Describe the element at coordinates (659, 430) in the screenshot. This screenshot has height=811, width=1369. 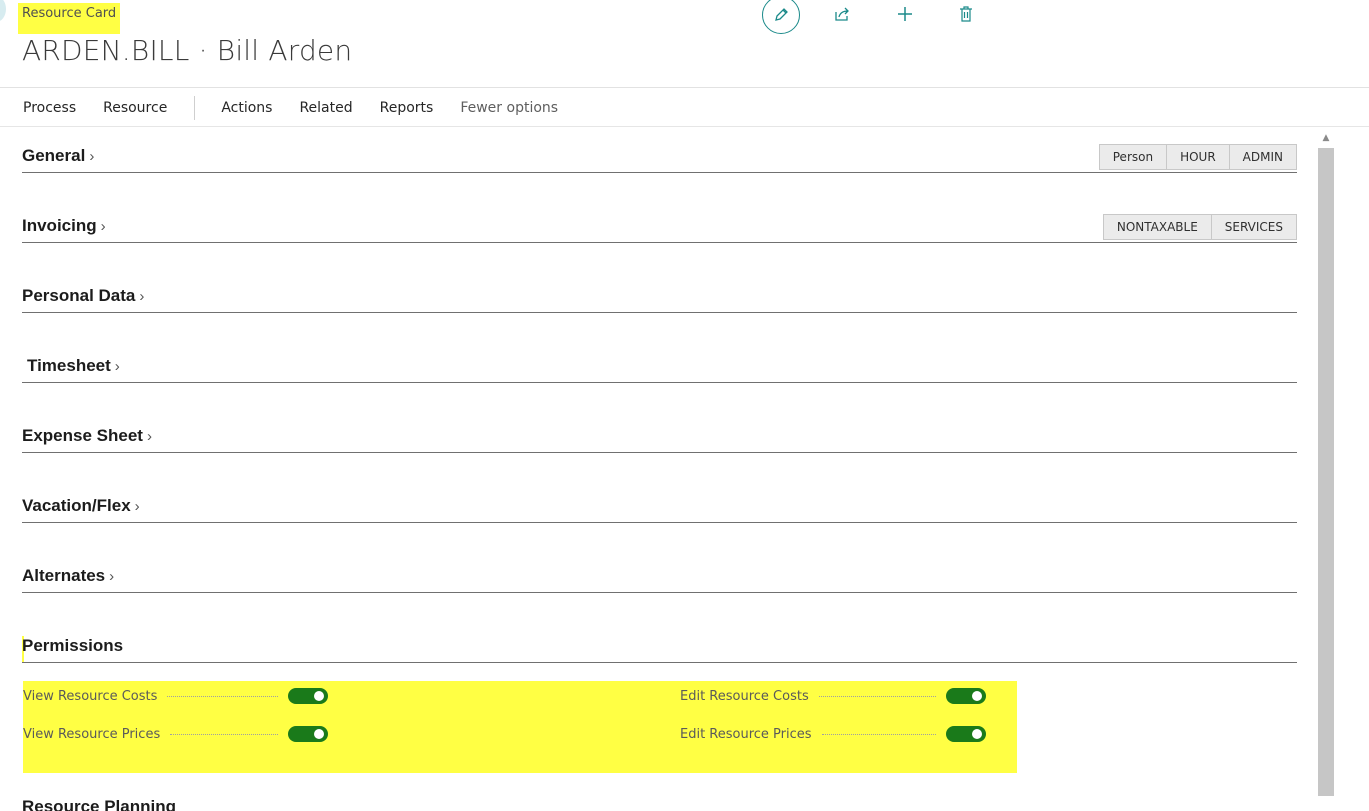
I see `section-expense-sheet: Expense Sheet ›` at that location.